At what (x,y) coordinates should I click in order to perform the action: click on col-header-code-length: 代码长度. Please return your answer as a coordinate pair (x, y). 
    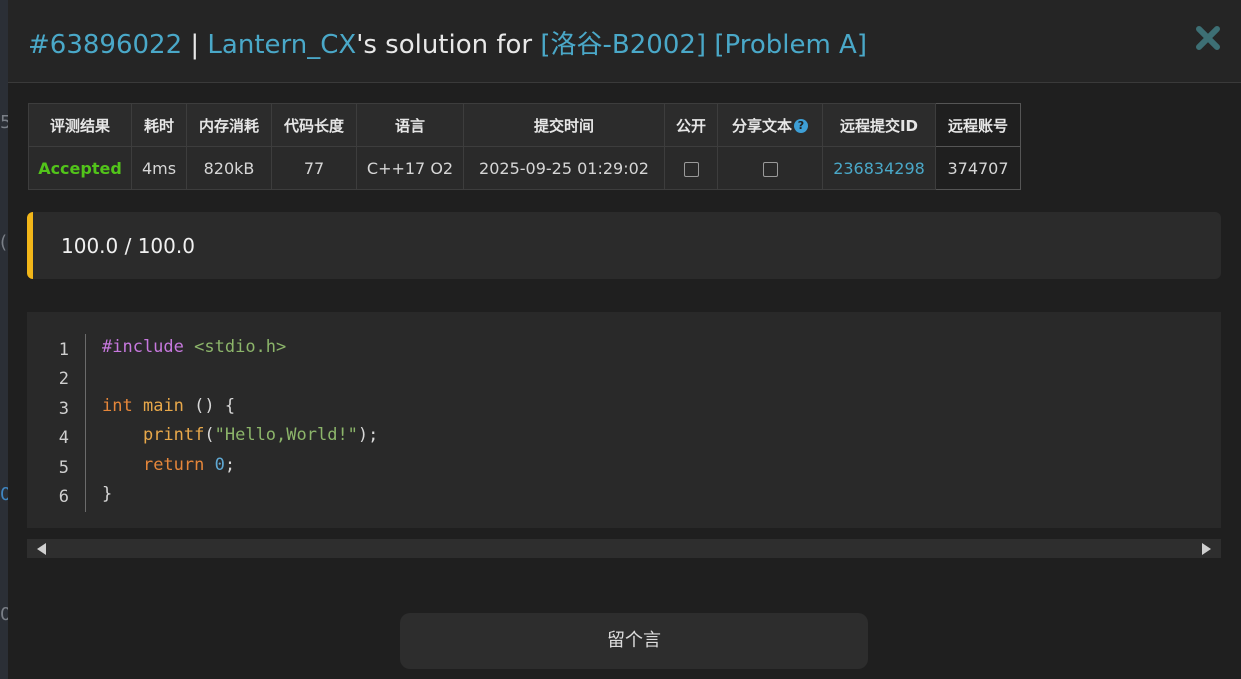
    Looking at the image, I should click on (314, 125).